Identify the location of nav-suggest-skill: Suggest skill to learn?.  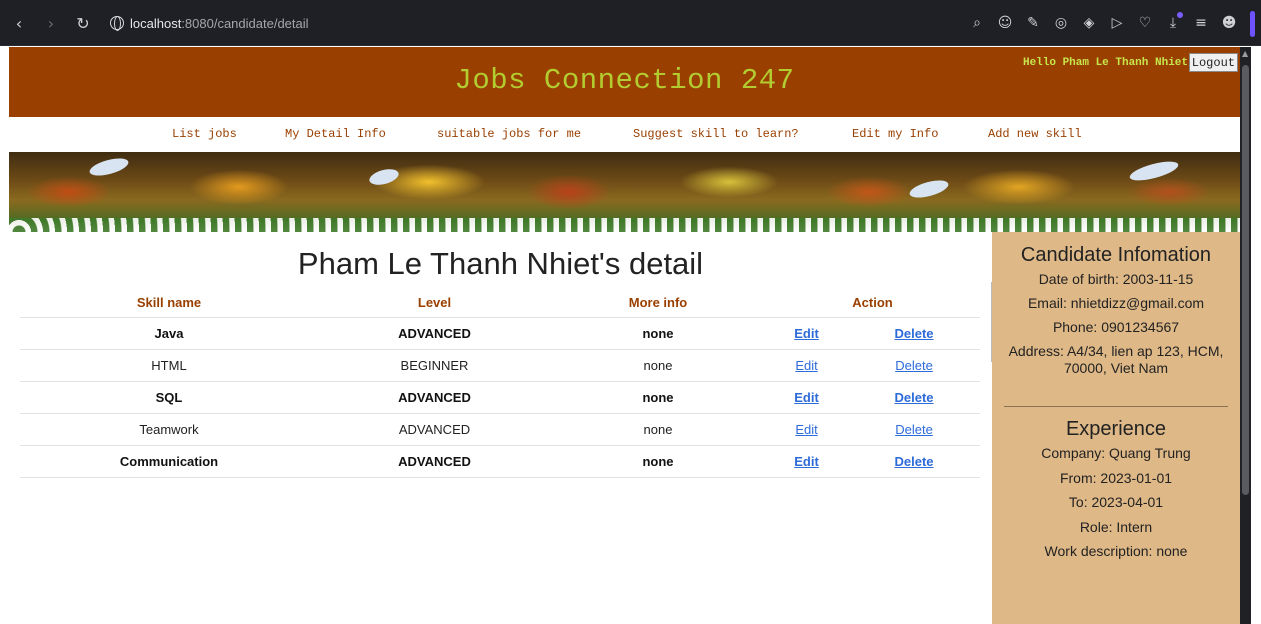
(716, 134).